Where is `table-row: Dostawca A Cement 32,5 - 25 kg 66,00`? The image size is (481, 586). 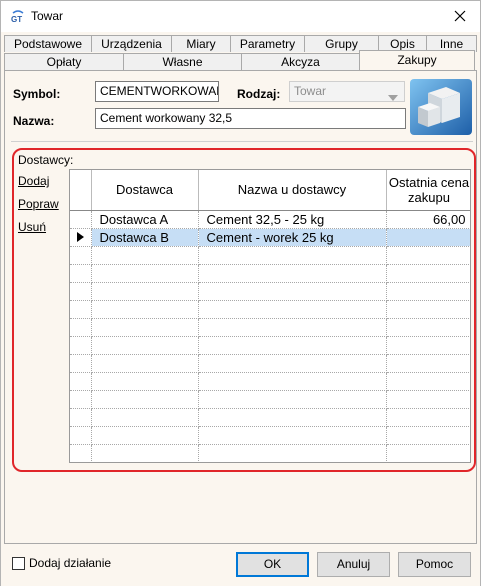 table-row: Dostawca A Cement 32,5 - 25 kg 66,00 is located at coordinates (270, 219).